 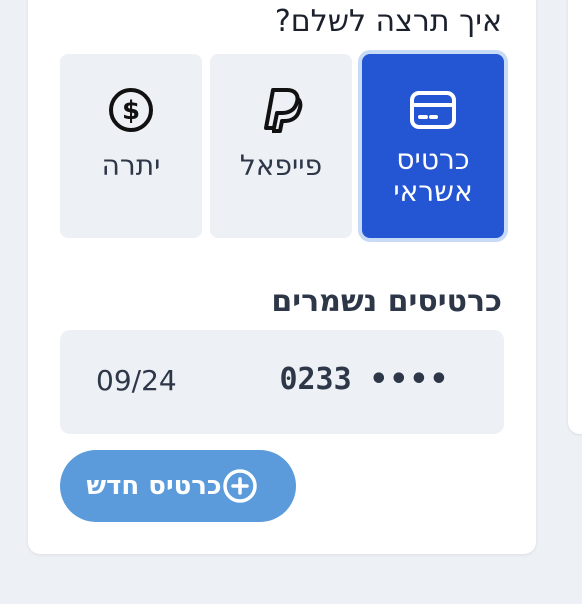 I want to click on payment-method-label: פייפאל, so click(x=281, y=165).